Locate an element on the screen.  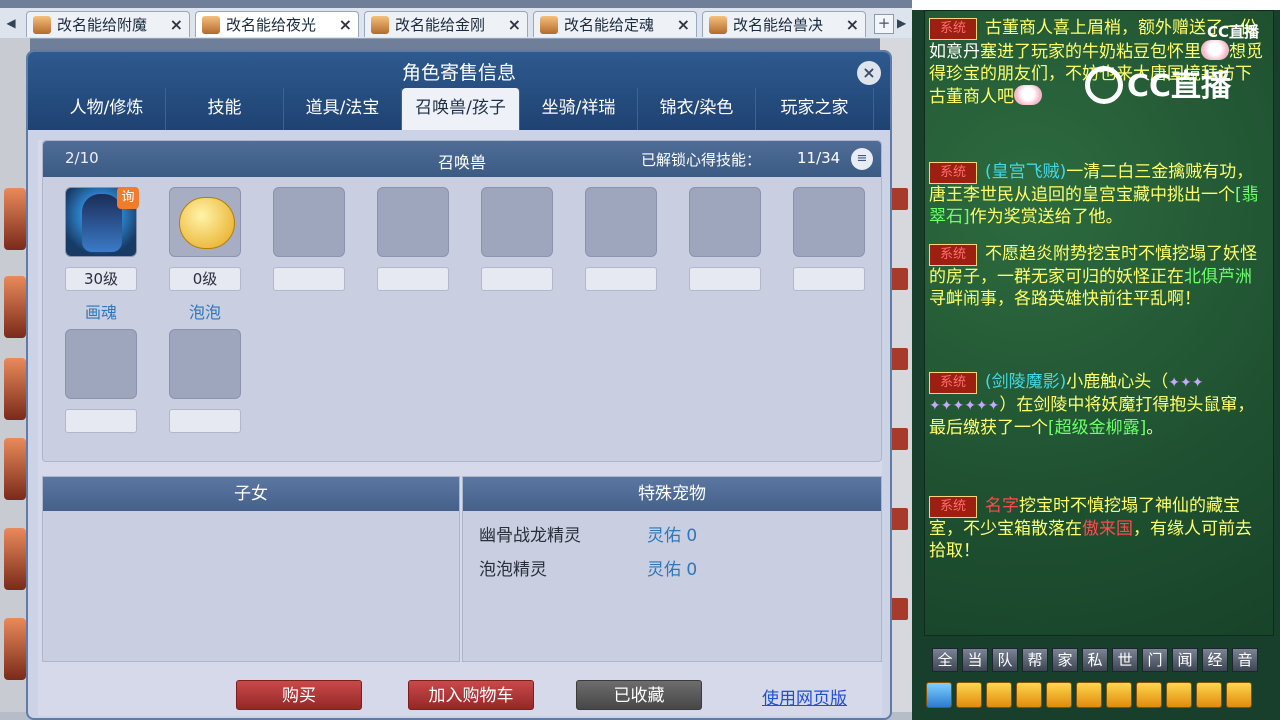
scroll-up-icon is located at coordinates (969, 695).